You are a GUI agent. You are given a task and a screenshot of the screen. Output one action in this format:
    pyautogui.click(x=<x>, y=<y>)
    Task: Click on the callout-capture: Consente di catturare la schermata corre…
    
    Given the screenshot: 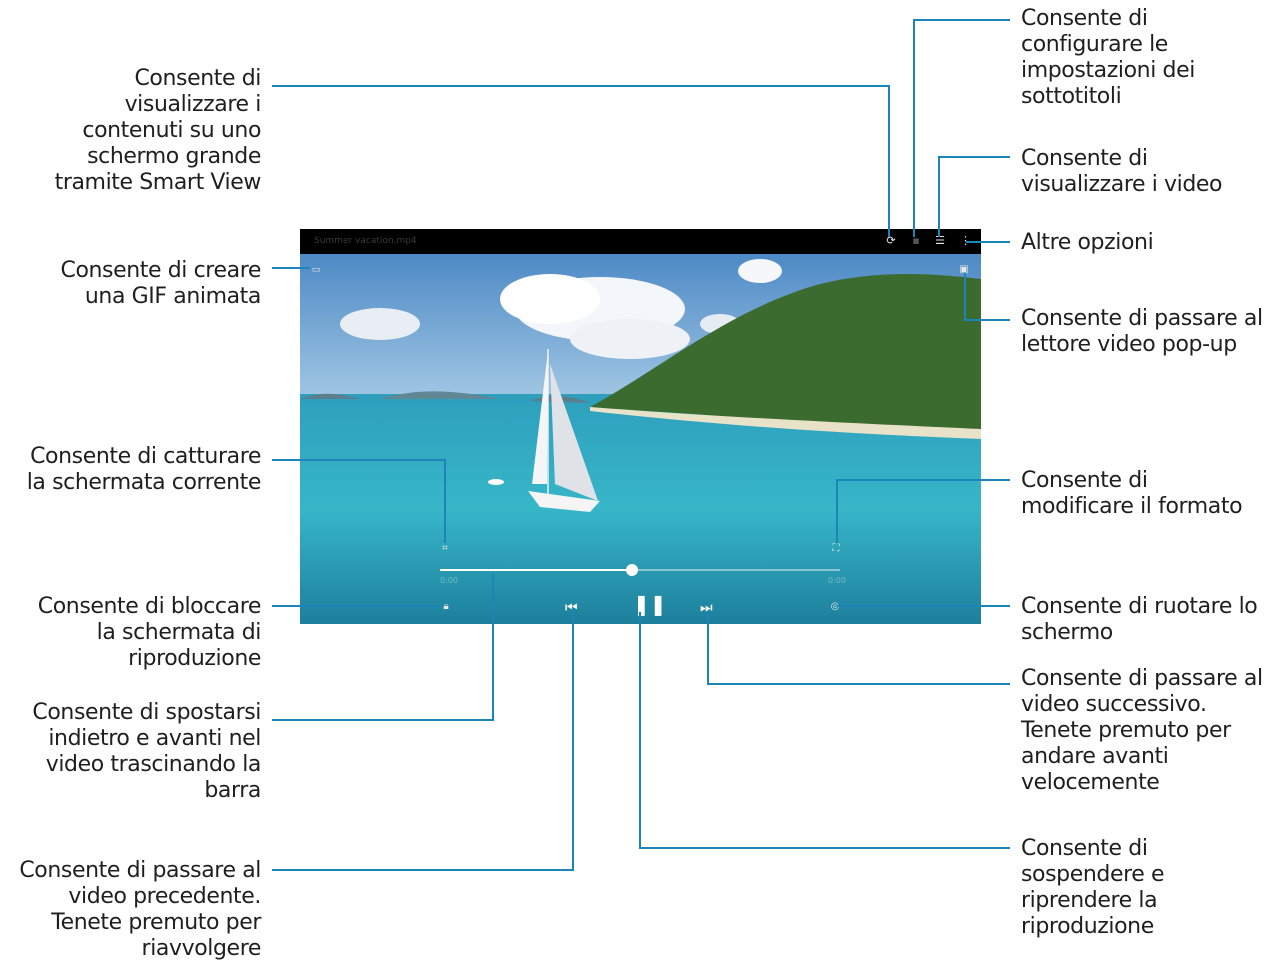 What is the action you would take?
    pyautogui.click(x=144, y=469)
    